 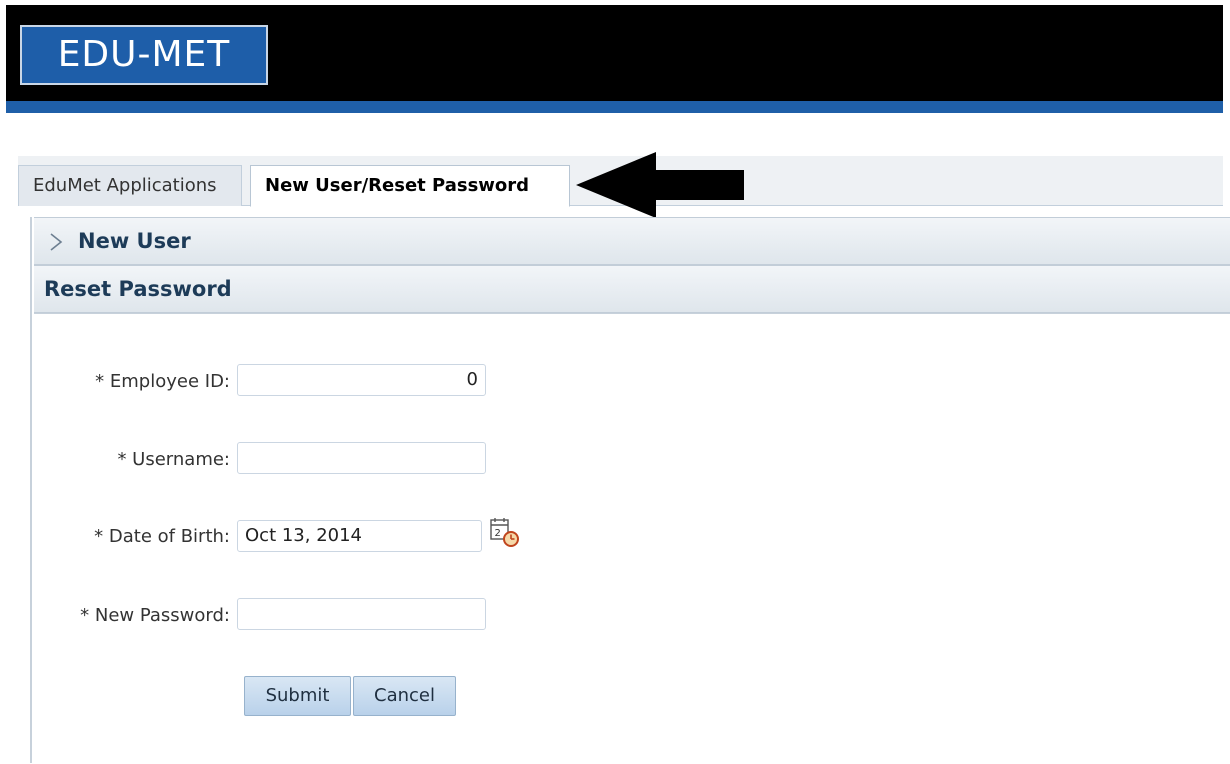 What do you see at coordinates (498, 533) in the screenshot?
I see `svg-text: 2` at bounding box center [498, 533].